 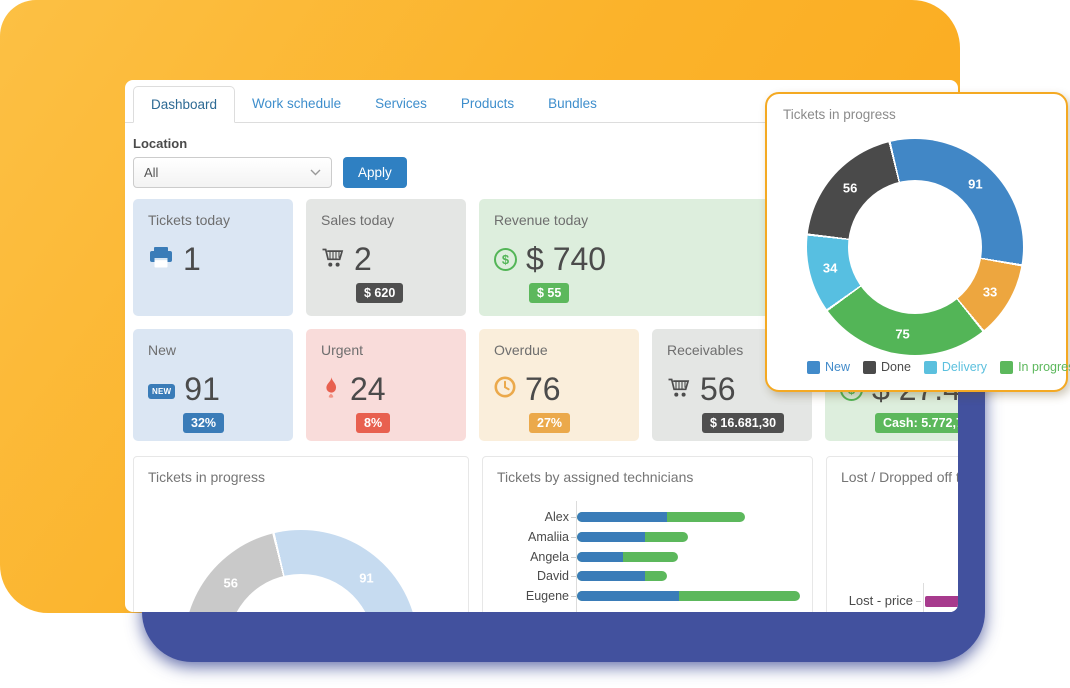 I want to click on flame-icon, so click(x=331, y=387).